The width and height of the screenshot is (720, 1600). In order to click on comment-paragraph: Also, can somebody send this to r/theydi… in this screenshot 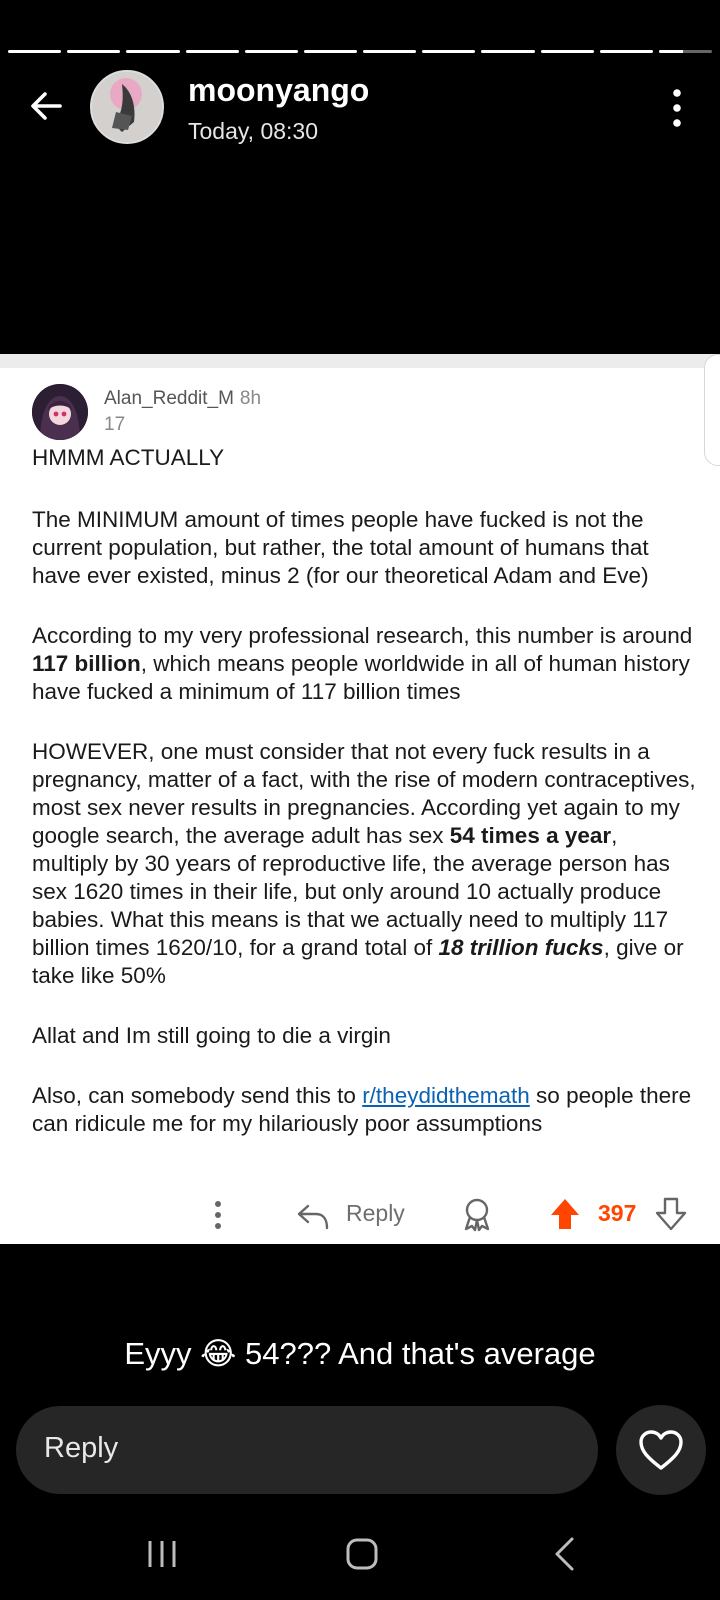, I will do `click(365, 1110)`.